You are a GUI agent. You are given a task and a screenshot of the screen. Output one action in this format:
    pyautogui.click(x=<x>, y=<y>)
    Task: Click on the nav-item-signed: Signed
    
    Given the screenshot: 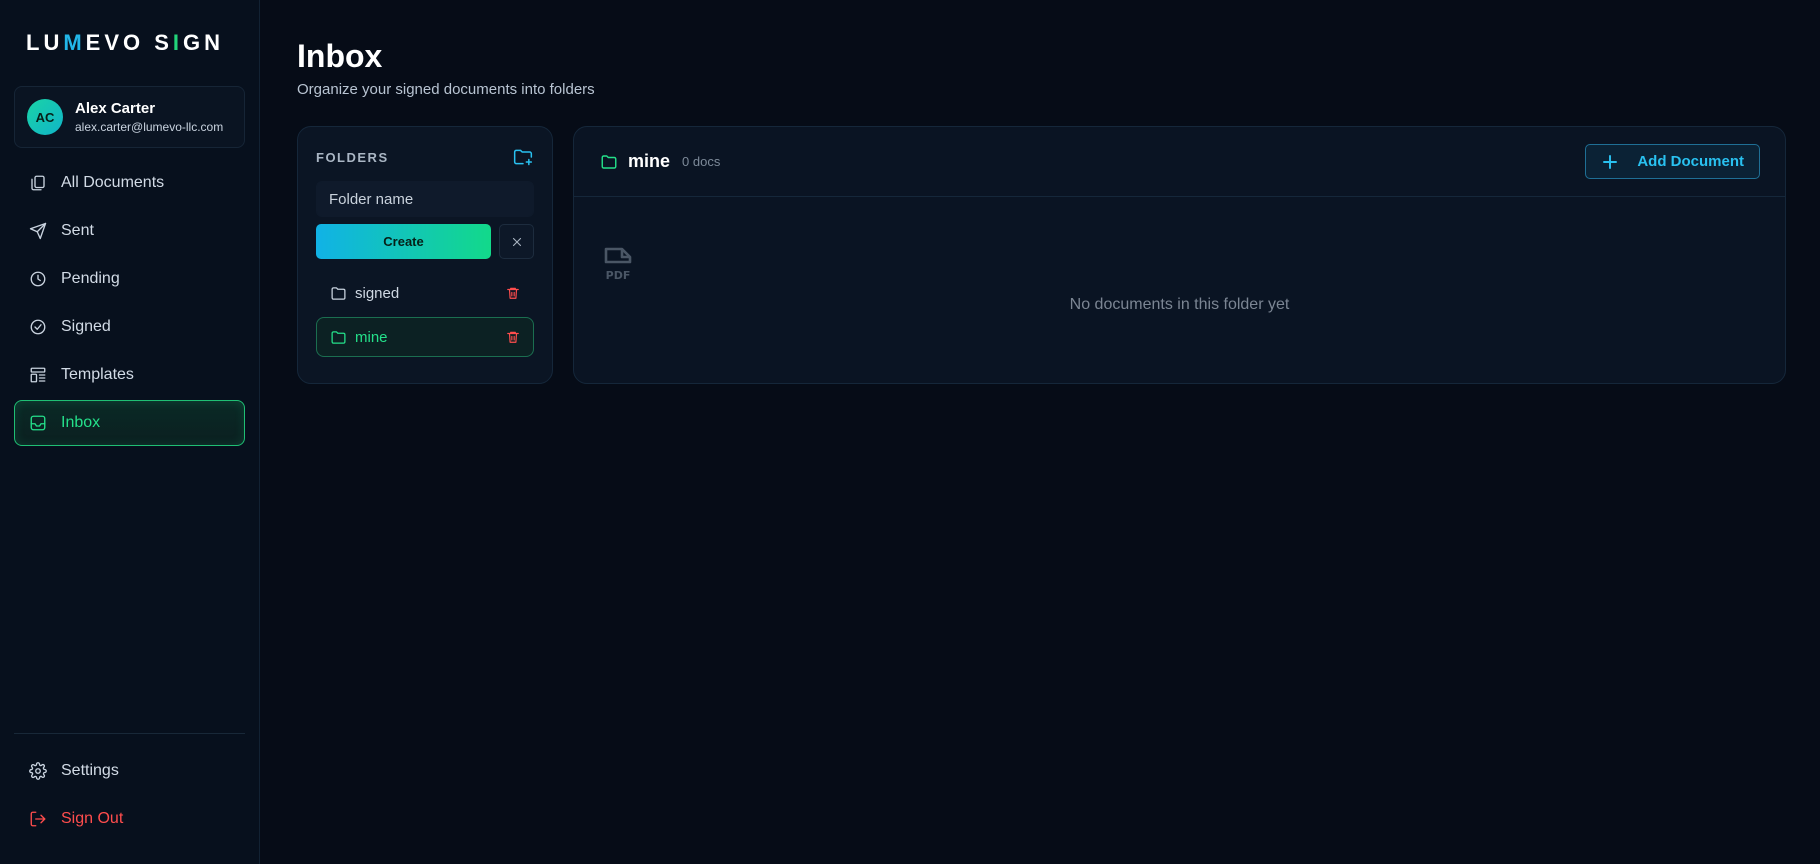 What is the action you would take?
    pyautogui.click(x=129, y=327)
    